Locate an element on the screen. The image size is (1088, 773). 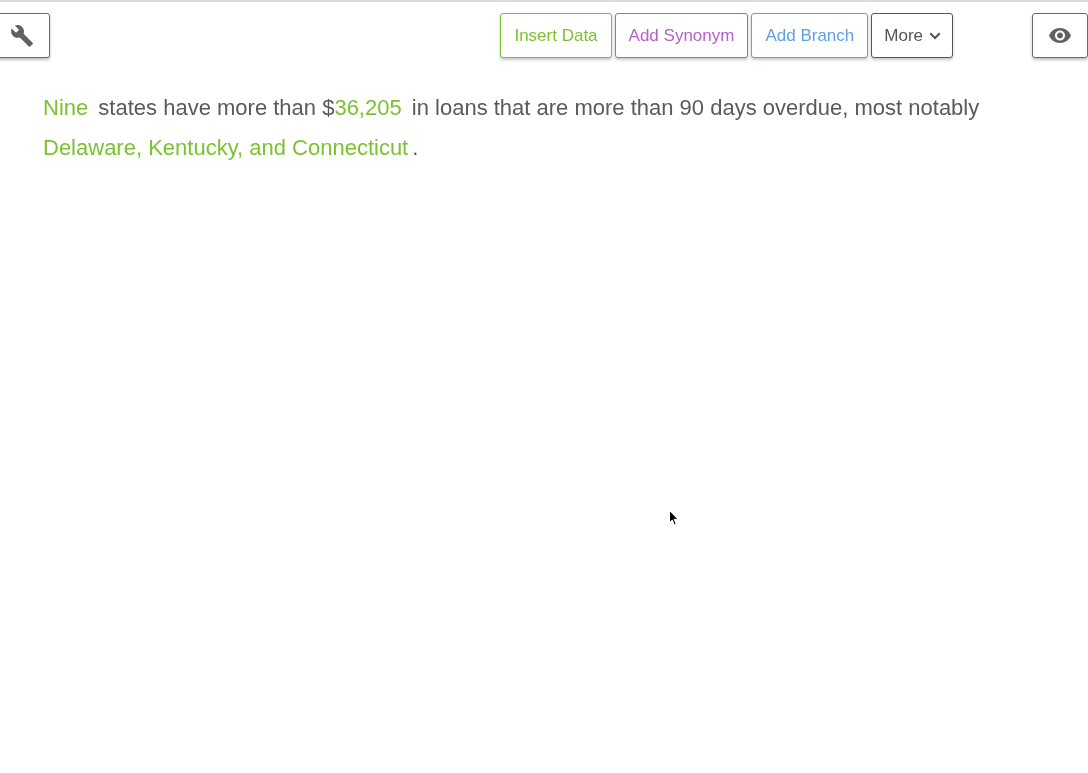
preview-button is located at coordinates (1060, 35).